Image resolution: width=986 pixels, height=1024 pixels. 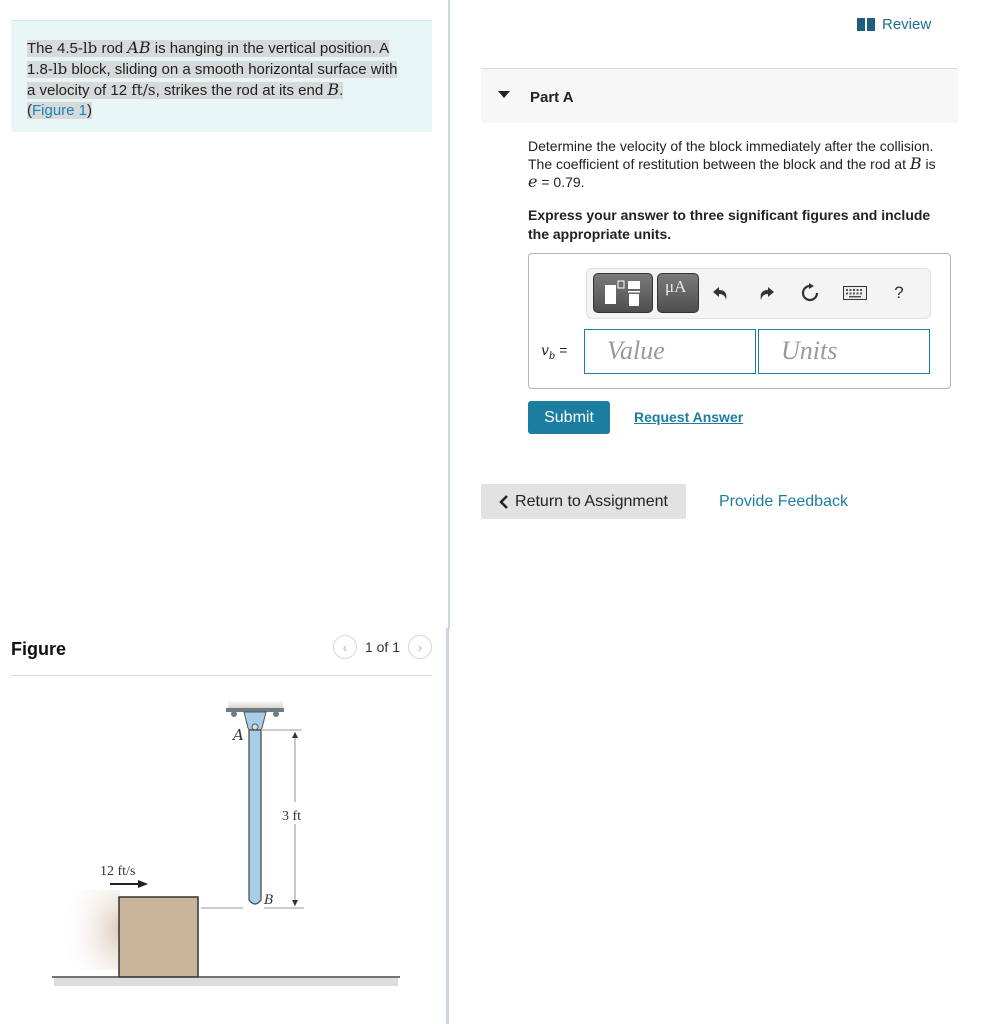 I want to click on dim-arrow-down, so click(x=295, y=903).